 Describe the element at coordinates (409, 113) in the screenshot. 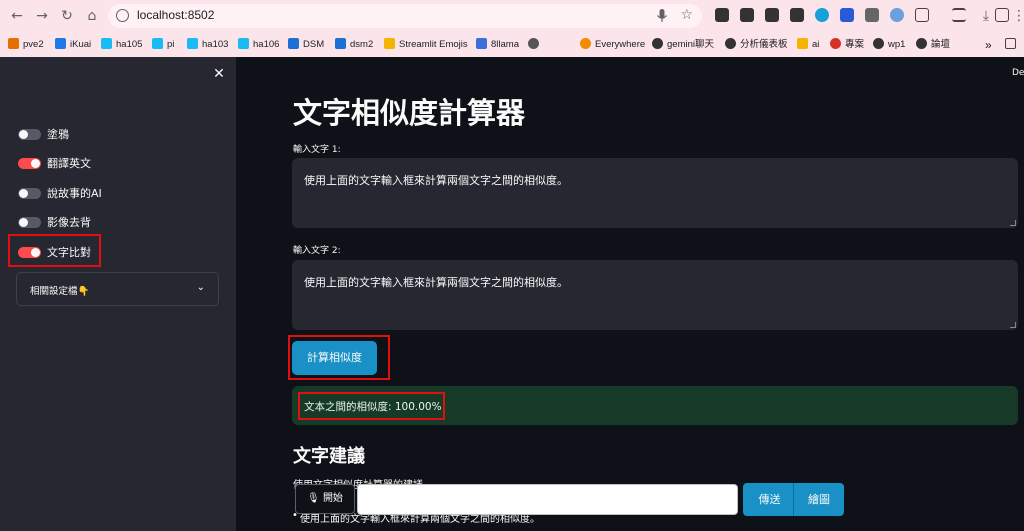

I see `page-title: 文字相似度計算器` at that location.